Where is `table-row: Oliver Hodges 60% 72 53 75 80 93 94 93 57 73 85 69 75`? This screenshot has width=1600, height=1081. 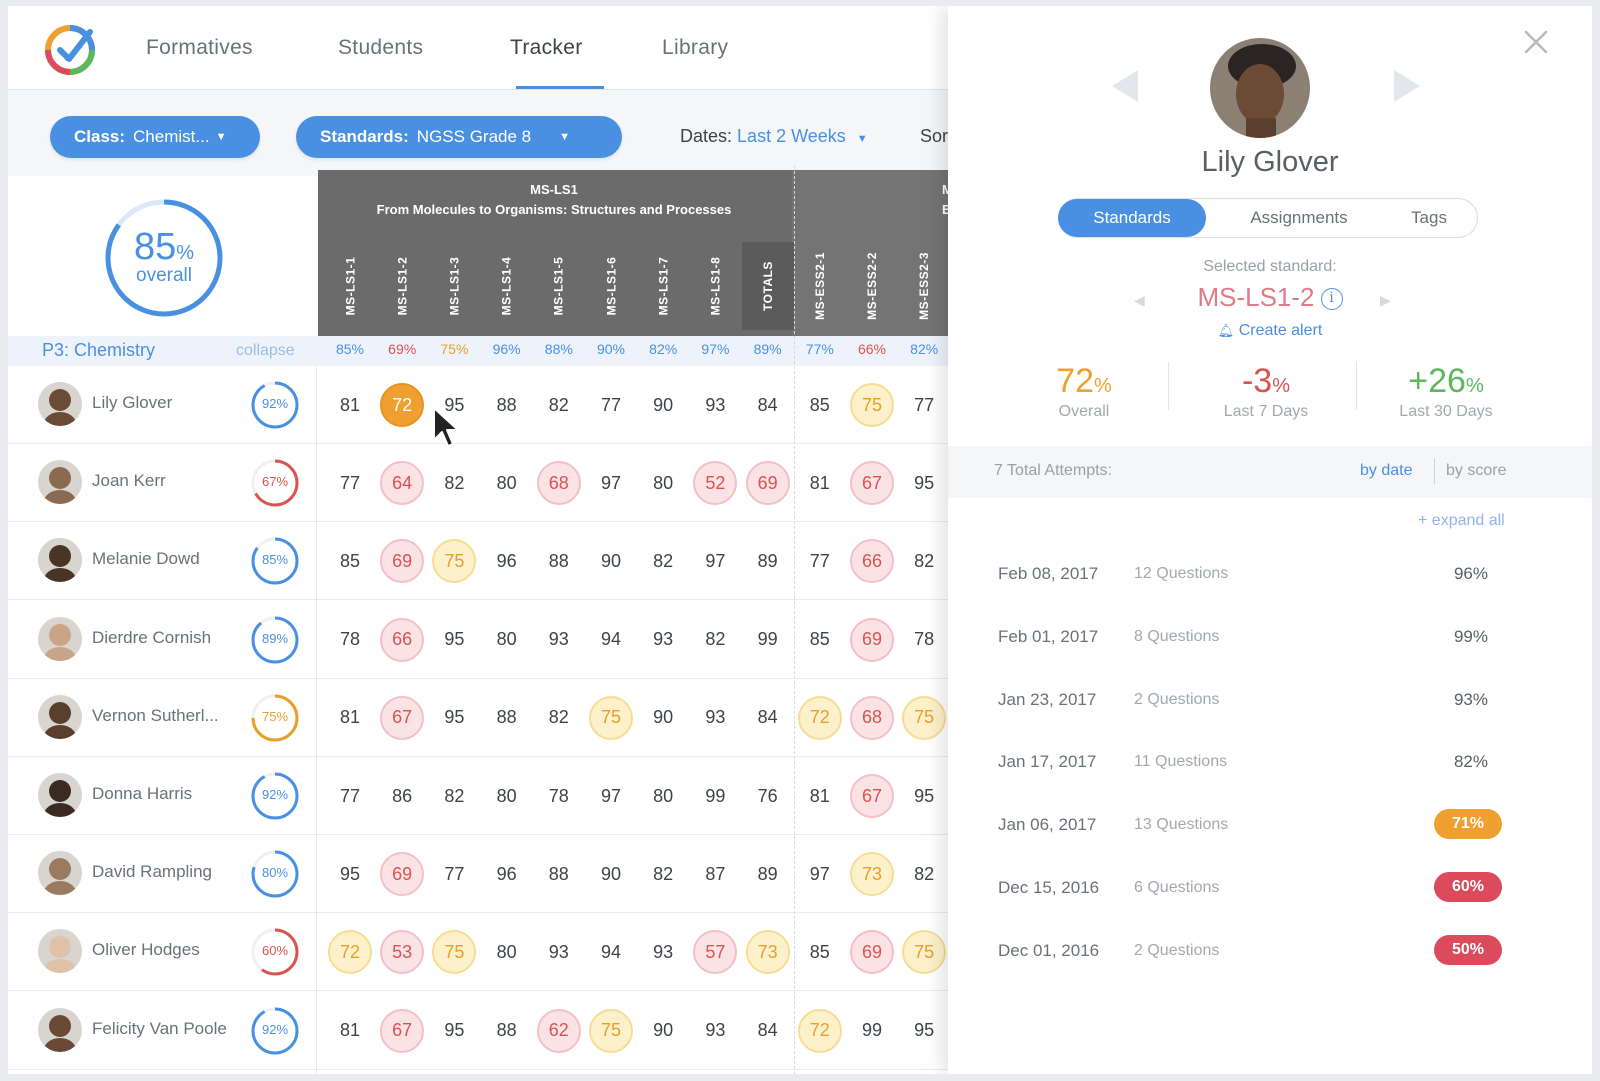
table-row: Oliver Hodges 60% 72 53 75 80 93 94 93 57 73 85 69 75 is located at coordinates (488, 952).